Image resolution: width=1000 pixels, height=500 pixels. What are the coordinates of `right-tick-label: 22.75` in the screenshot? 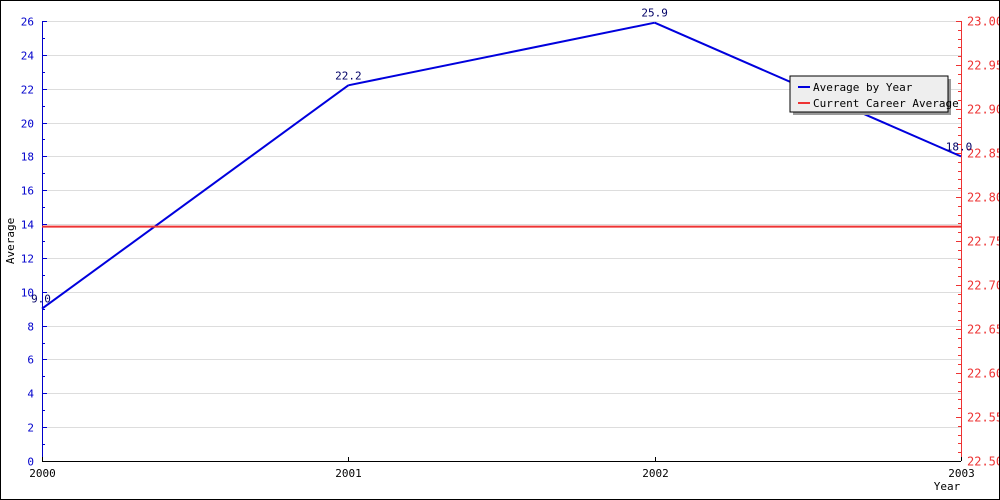 It's located at (983, 242).